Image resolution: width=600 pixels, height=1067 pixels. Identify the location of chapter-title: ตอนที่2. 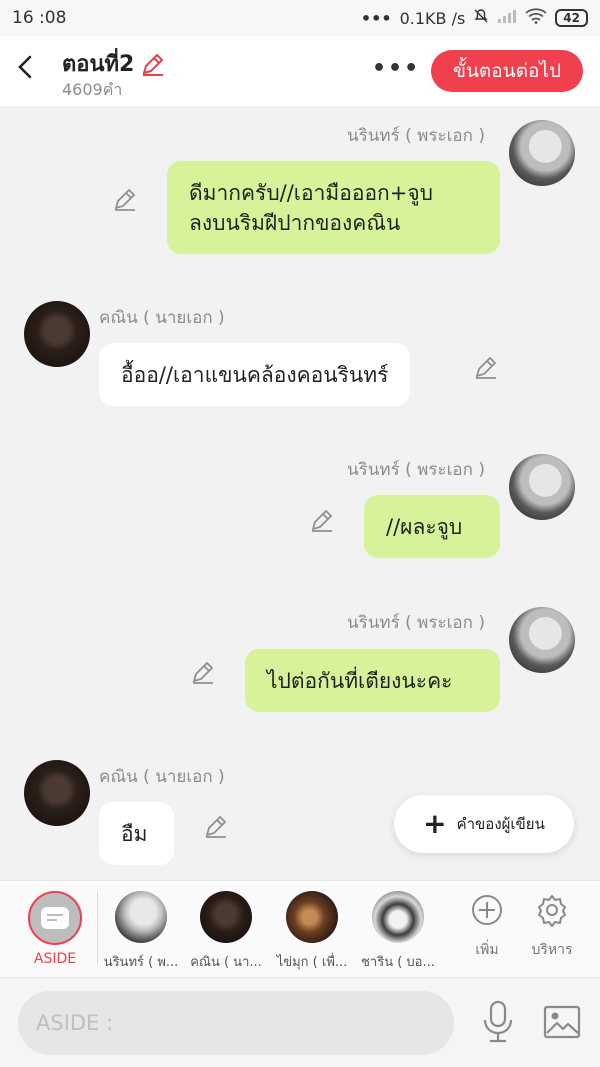
(98, 64).